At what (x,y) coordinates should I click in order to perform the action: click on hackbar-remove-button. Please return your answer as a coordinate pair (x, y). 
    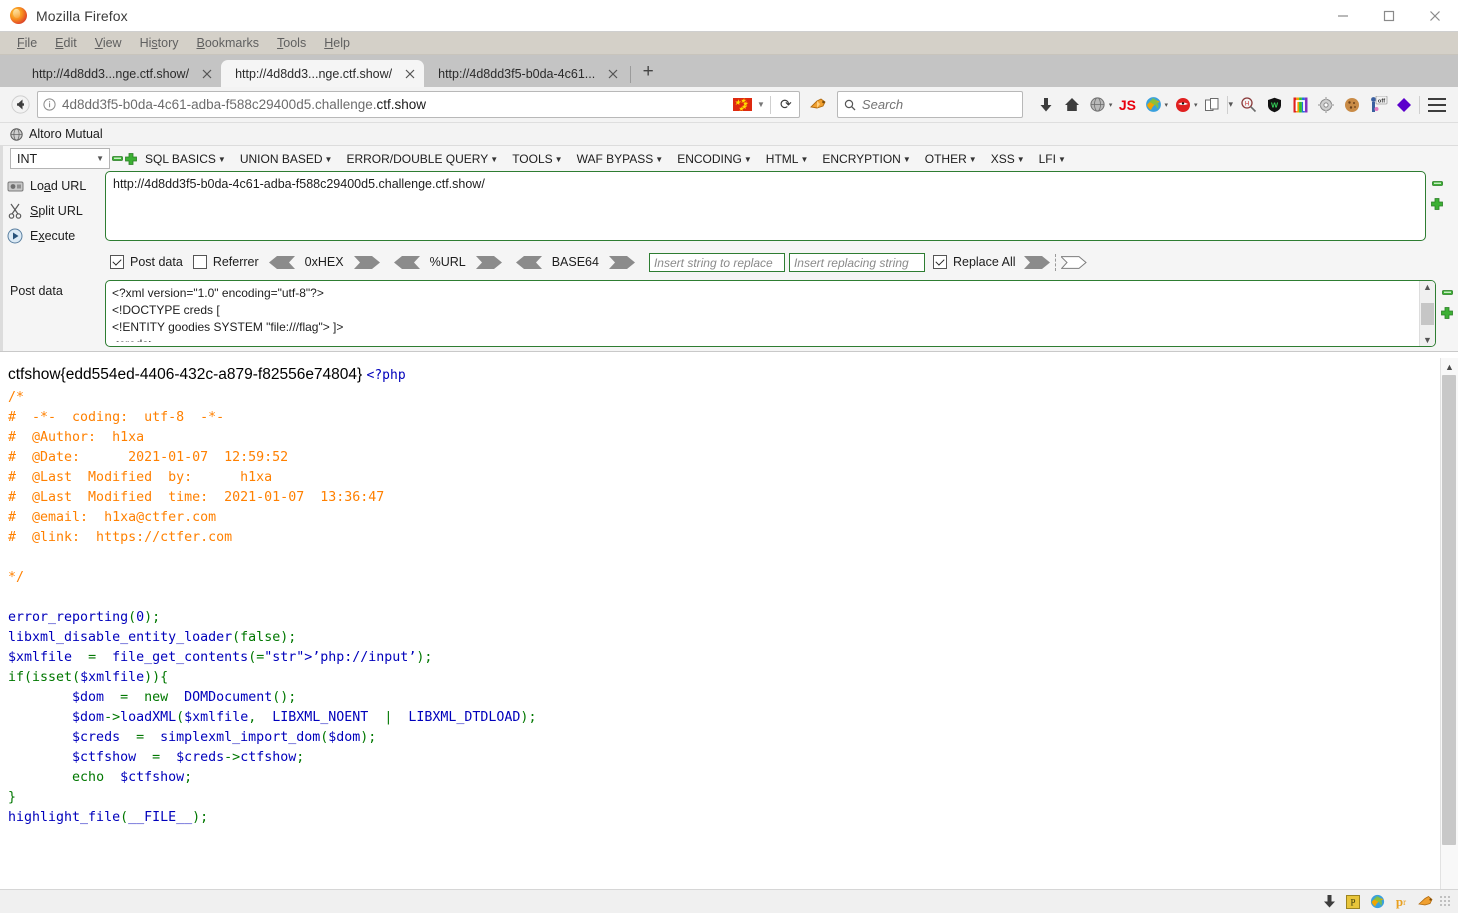
    Looking at the image, I should click on (117, 158).